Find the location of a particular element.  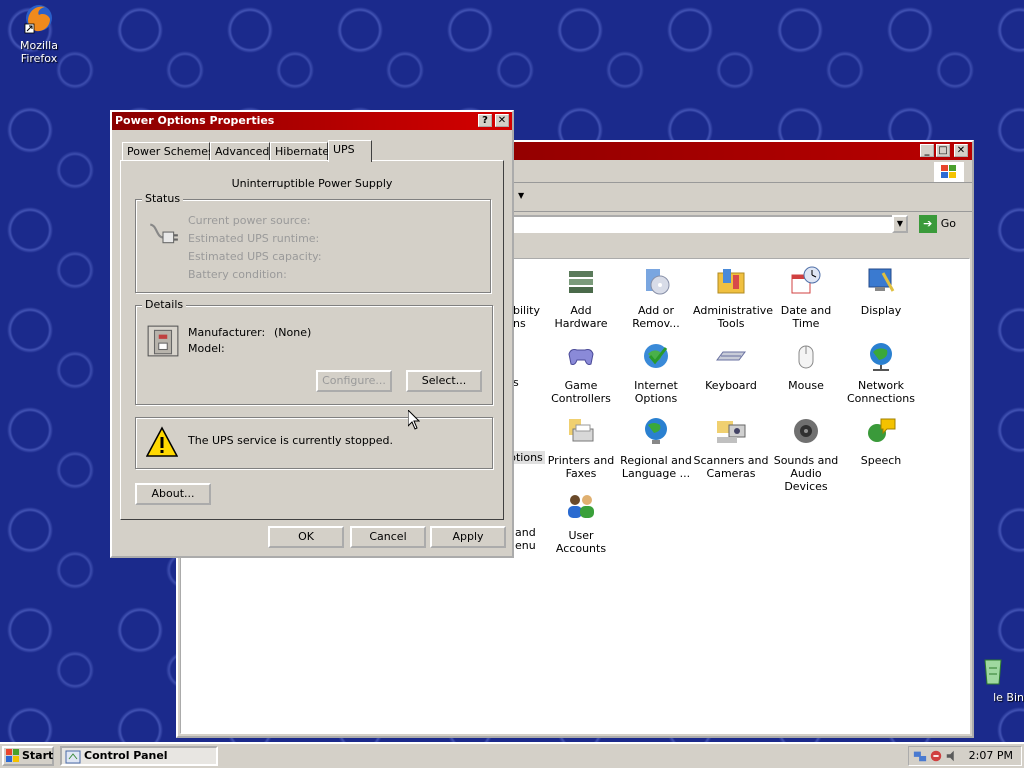

cp-item-label: Internet Options is located at coordinates (656, 392).